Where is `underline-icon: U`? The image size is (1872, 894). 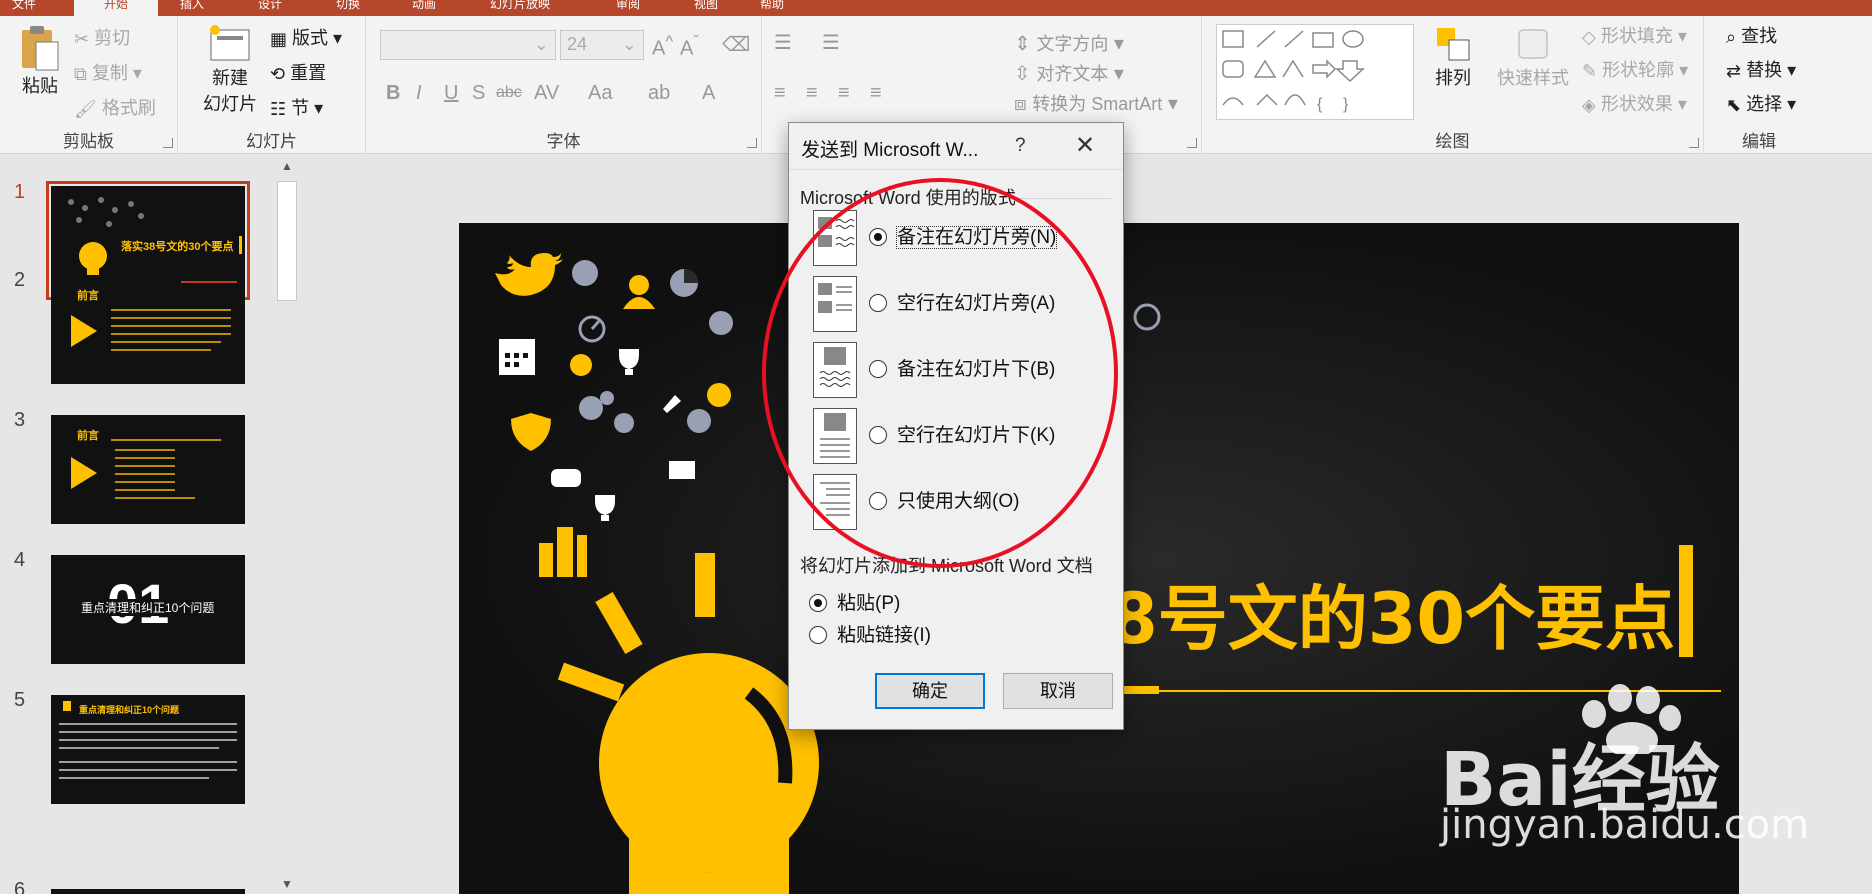 underline-icon: U is located at coordinates (451, 93).